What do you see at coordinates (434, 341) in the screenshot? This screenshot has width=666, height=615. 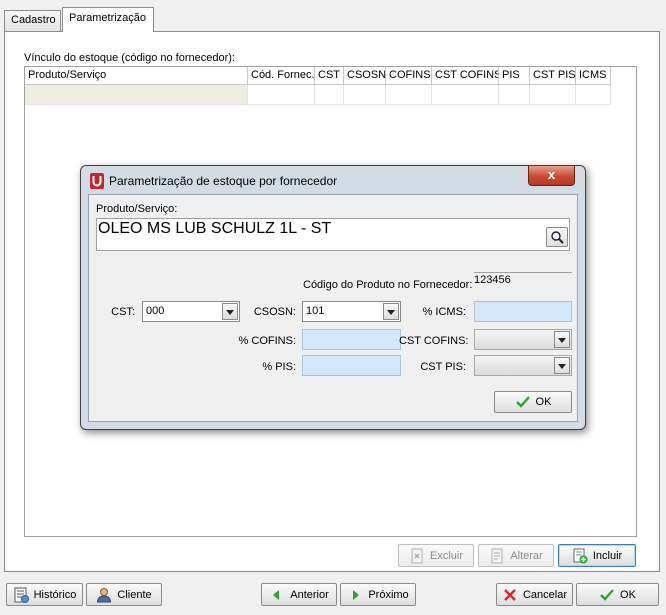 I see `cst-cofins-label: CST COFINS:` at bounding box center [434, 341].